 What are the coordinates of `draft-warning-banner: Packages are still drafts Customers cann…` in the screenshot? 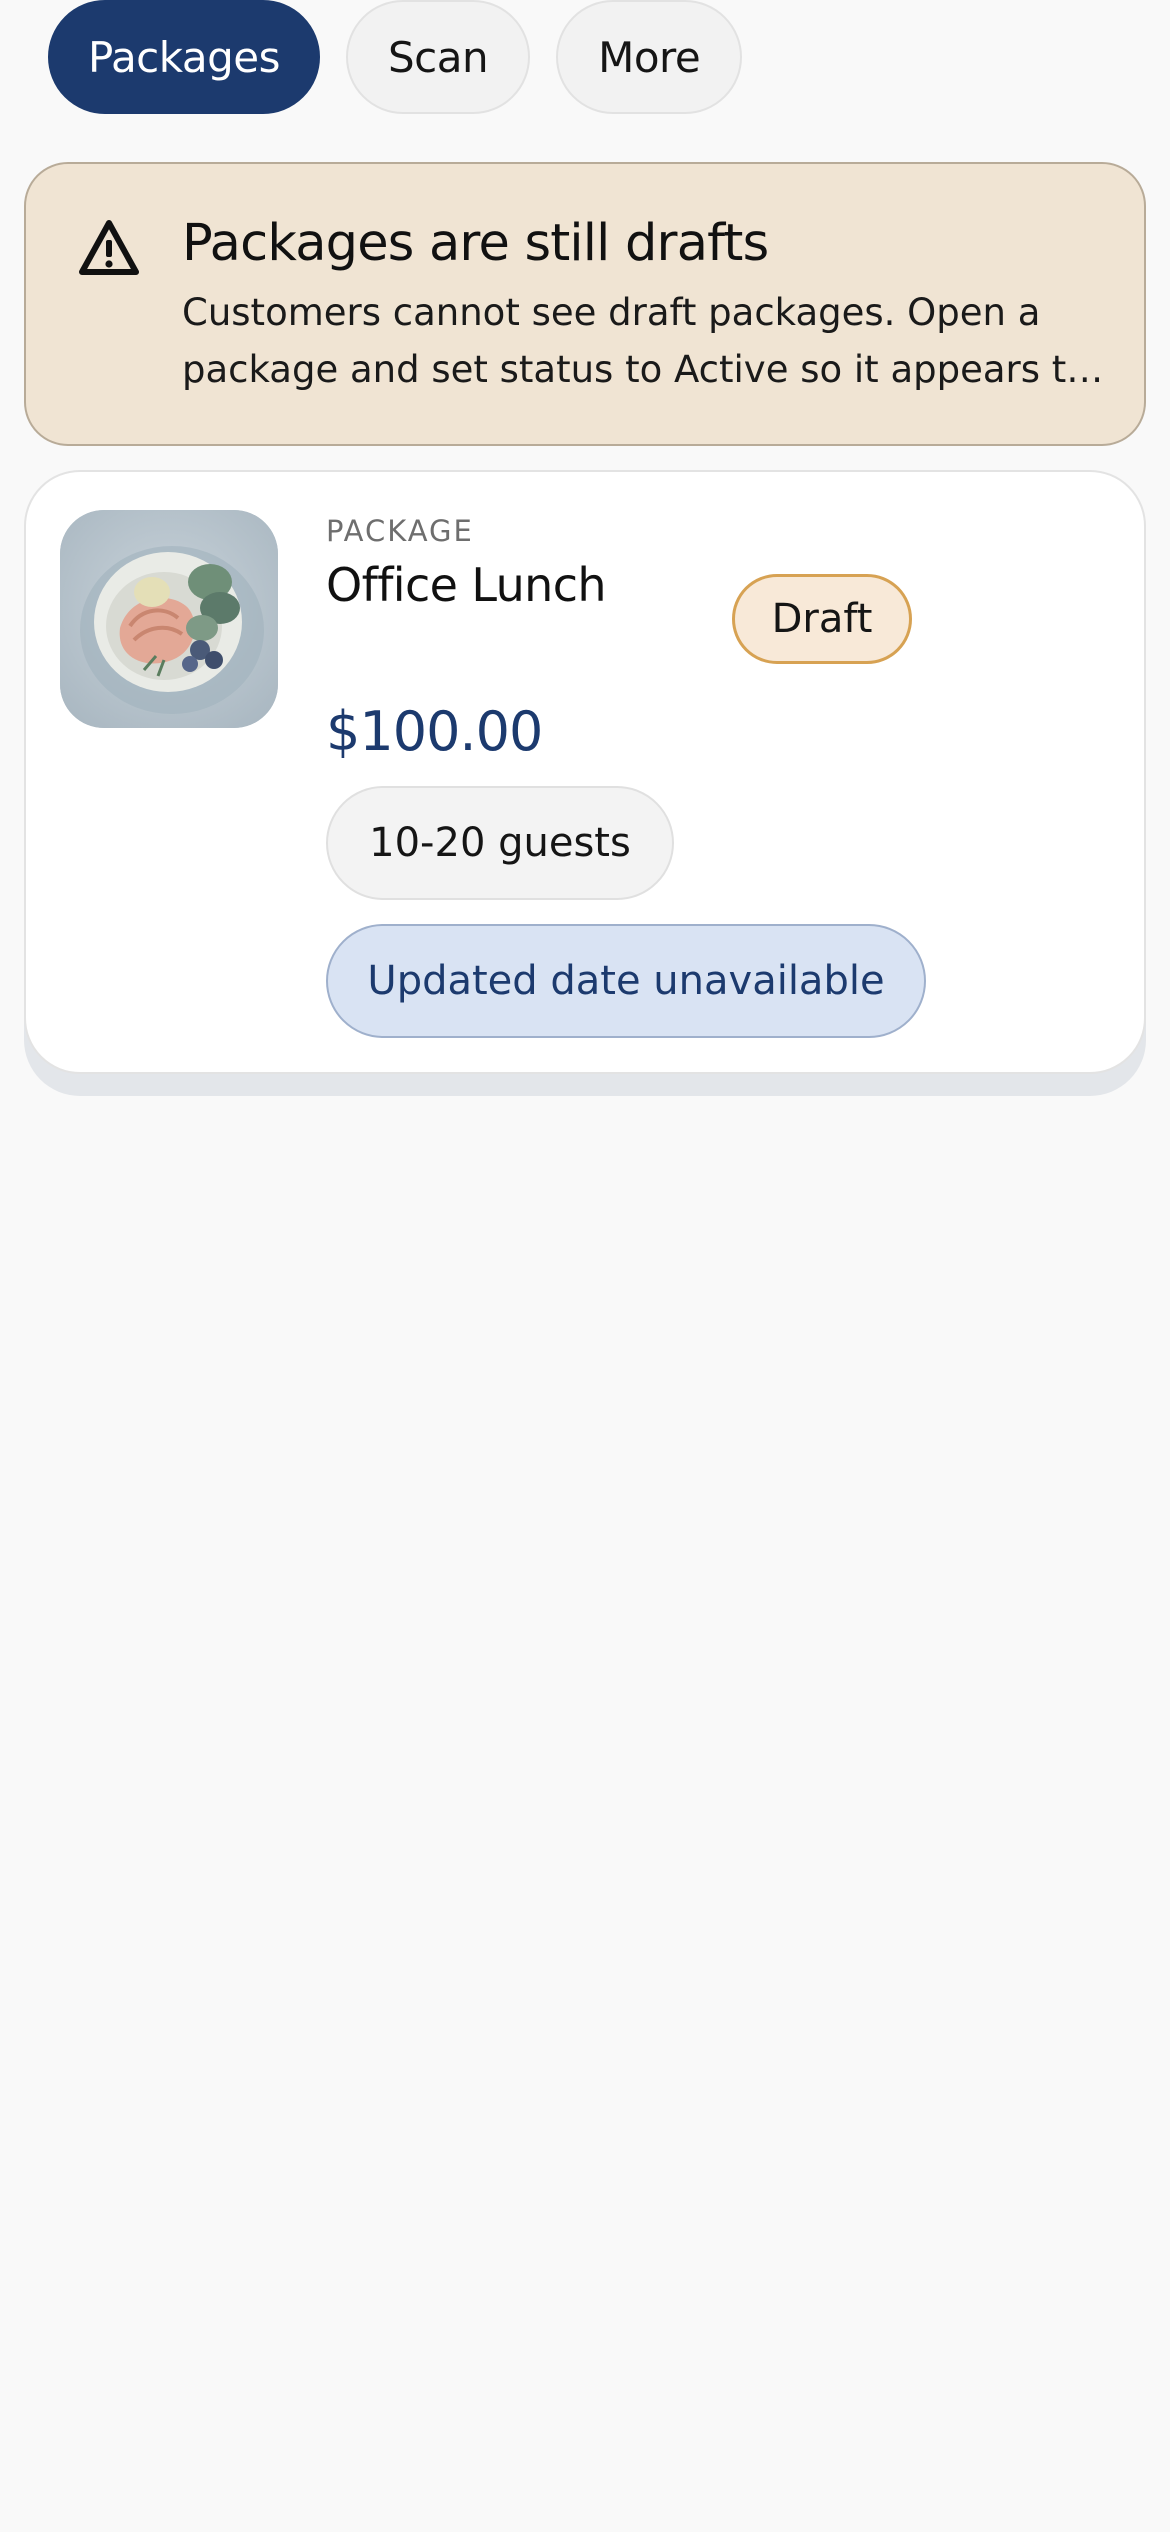 It's located at (585, 304).